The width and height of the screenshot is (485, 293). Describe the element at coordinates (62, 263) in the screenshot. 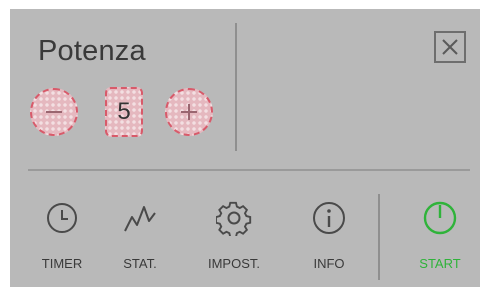

I see `nav-timer-label: TIMER` at that location.